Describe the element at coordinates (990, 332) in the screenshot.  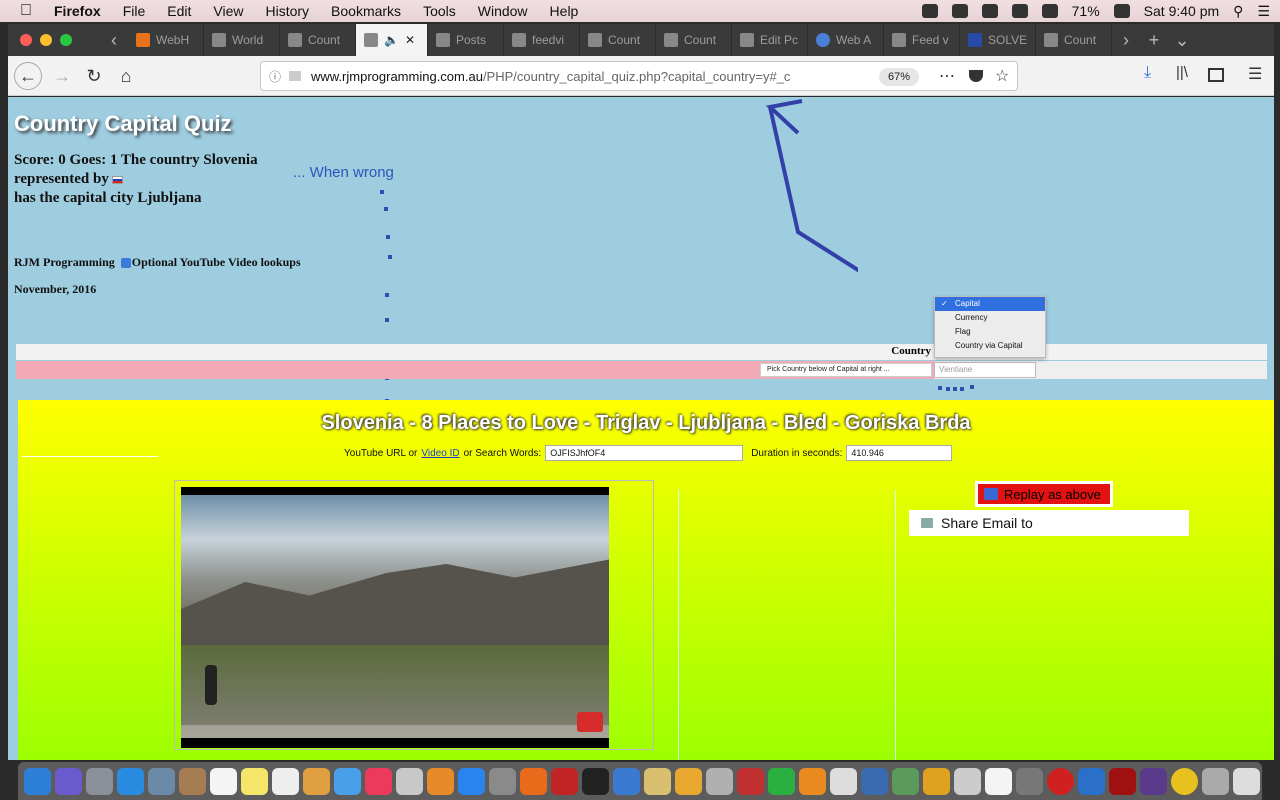
I see `dropdown-option-flag: Flag` at that location.